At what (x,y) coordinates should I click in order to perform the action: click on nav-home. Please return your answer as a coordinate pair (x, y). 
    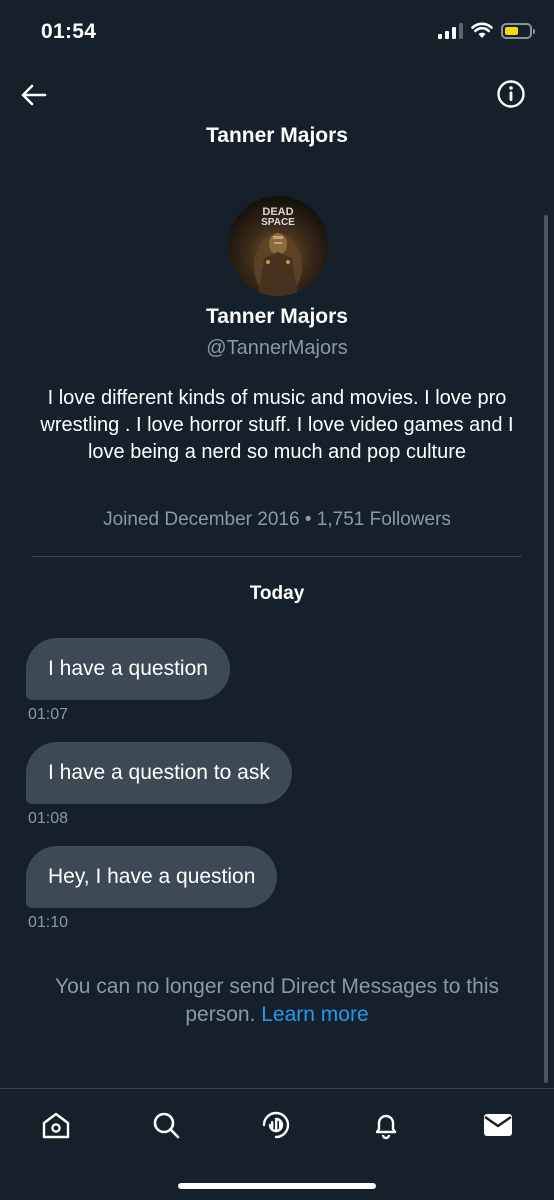
    Looking at the image, I should click on (56, 1125).